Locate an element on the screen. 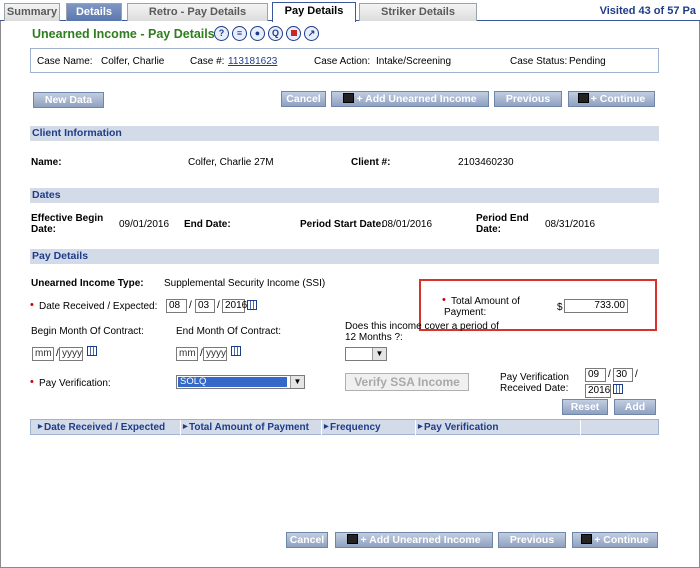 The width and height of the screenshot is (700, 568). date-received-yyyy-input: 2016 is located at coordinates (234, 306).